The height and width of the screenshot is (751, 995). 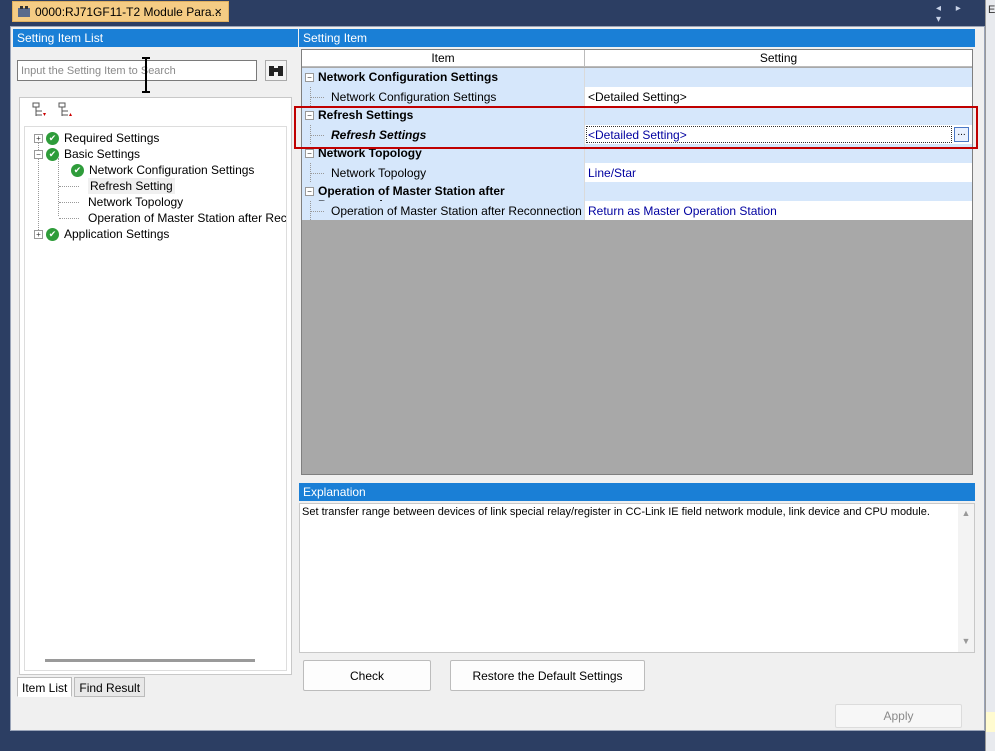 What do you see at coordinates (990, 722) in the screenshot?
I see `right-strip-panel` at bounding box center [990, 722].